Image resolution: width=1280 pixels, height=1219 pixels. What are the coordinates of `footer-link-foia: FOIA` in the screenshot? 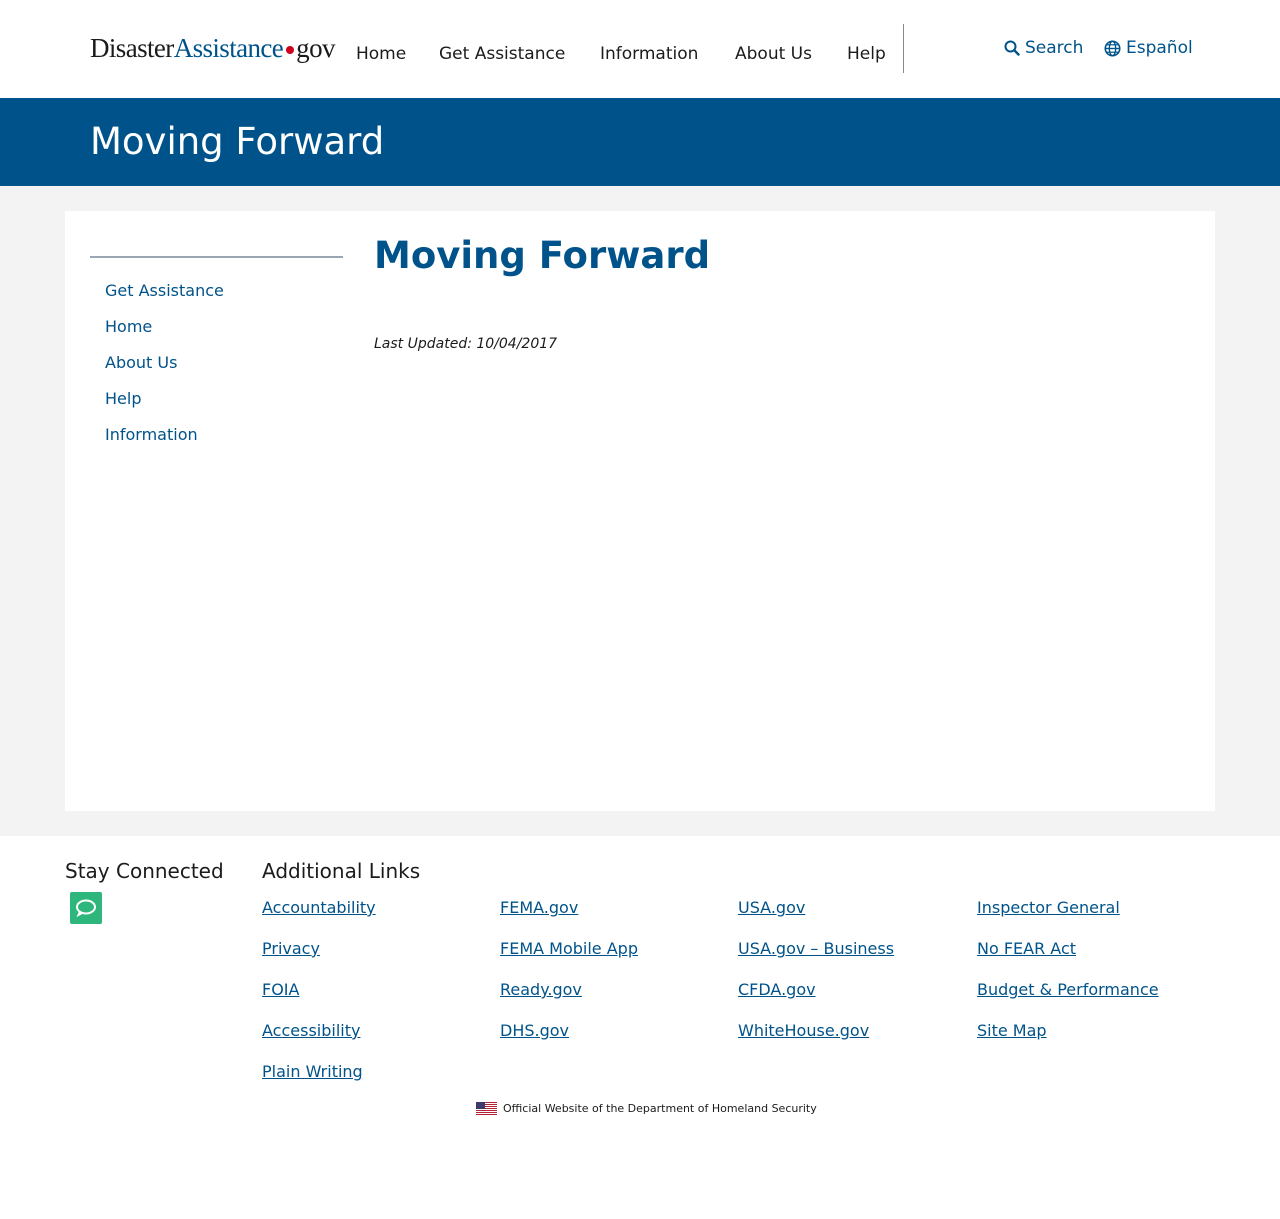 It's located at (280, 989).